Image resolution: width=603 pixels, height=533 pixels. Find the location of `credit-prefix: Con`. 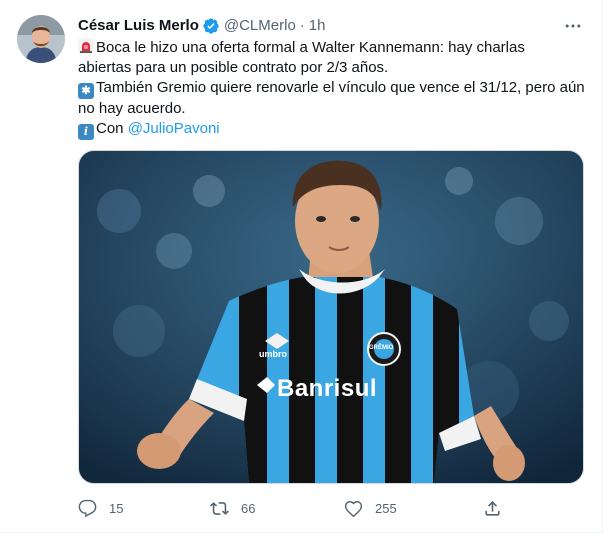

credit-prefix: Con is located at coordinates (112, 128).